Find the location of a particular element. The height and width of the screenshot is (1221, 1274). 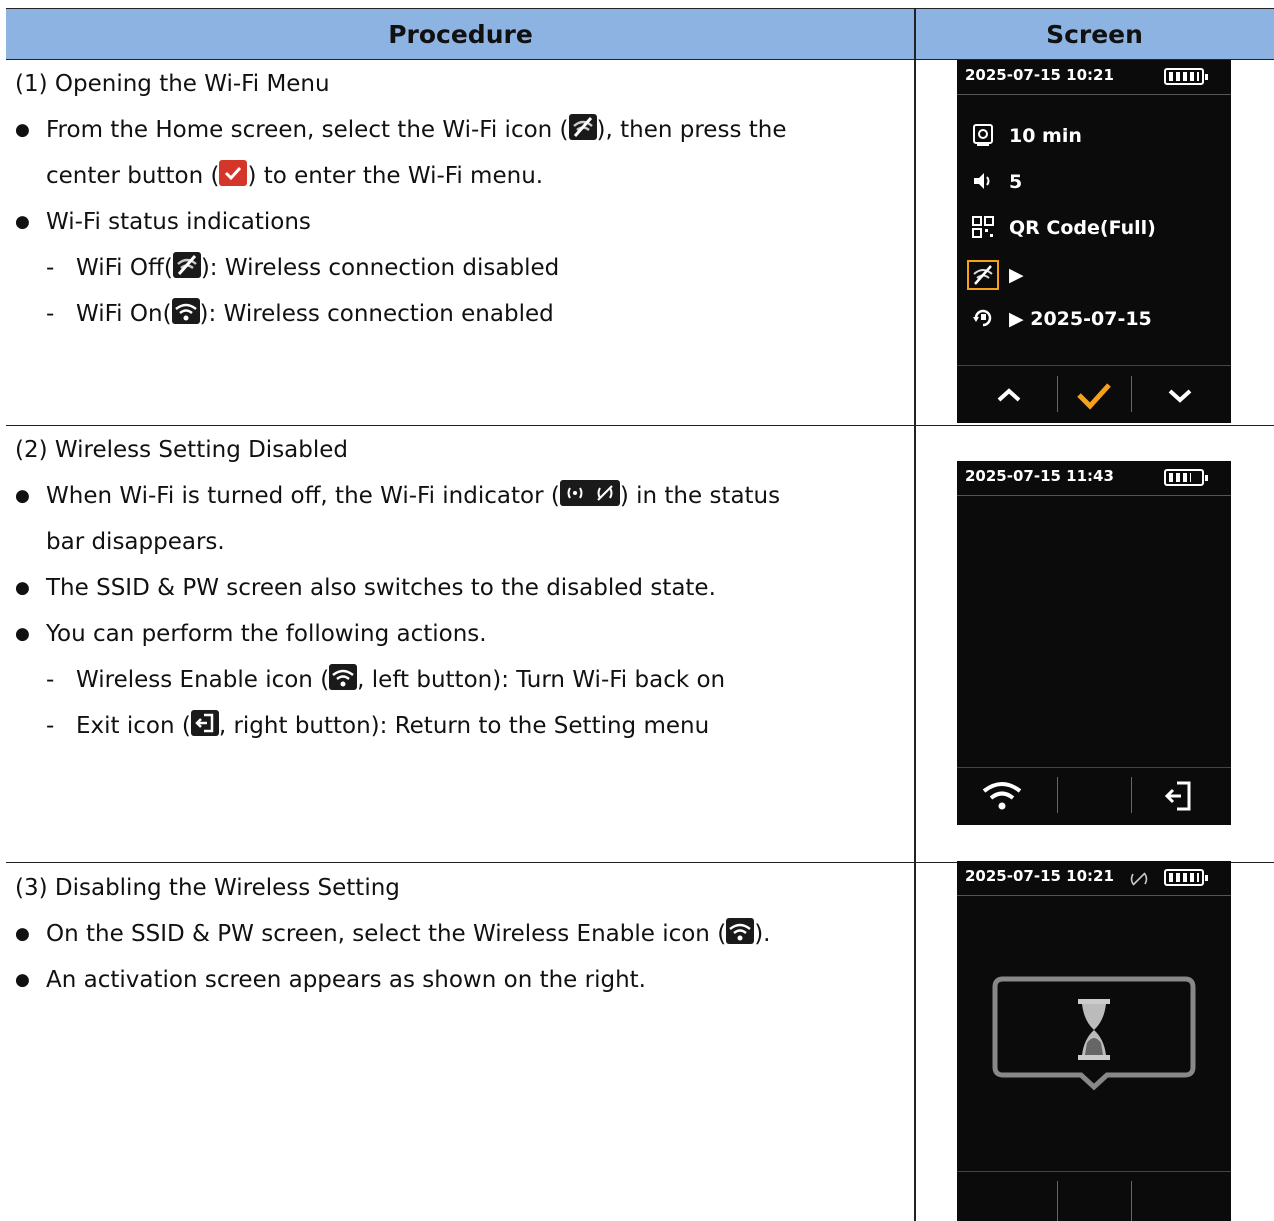

text: center button ( is located at coordinates (133, 176).